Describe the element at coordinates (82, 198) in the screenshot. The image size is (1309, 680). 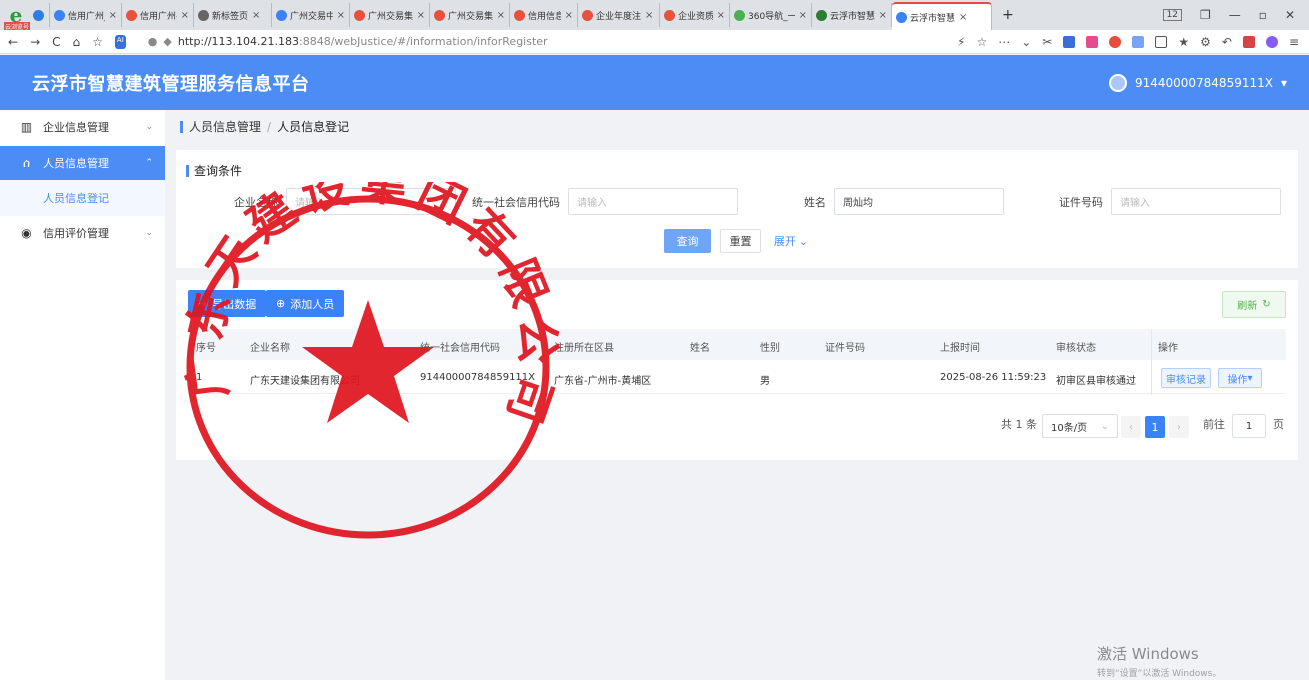
I see `sidebar-item-person-register: 人员信息登记` at that location.